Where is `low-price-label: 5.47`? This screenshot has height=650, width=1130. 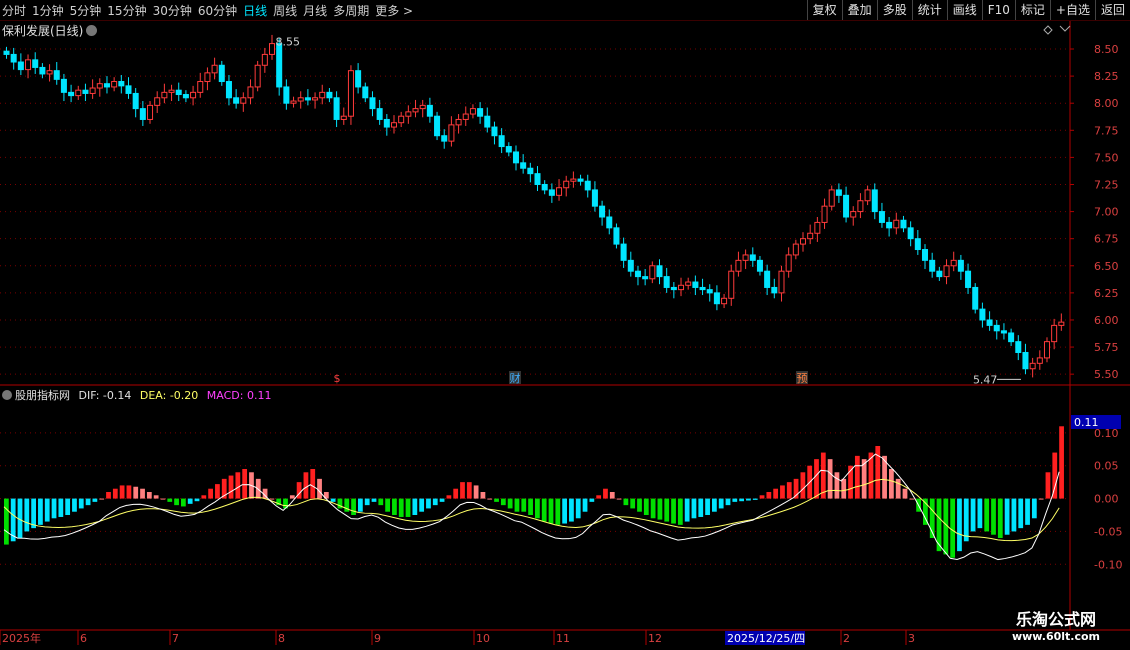
low-price-label: 5.47 is located at coordinates (985, 379).